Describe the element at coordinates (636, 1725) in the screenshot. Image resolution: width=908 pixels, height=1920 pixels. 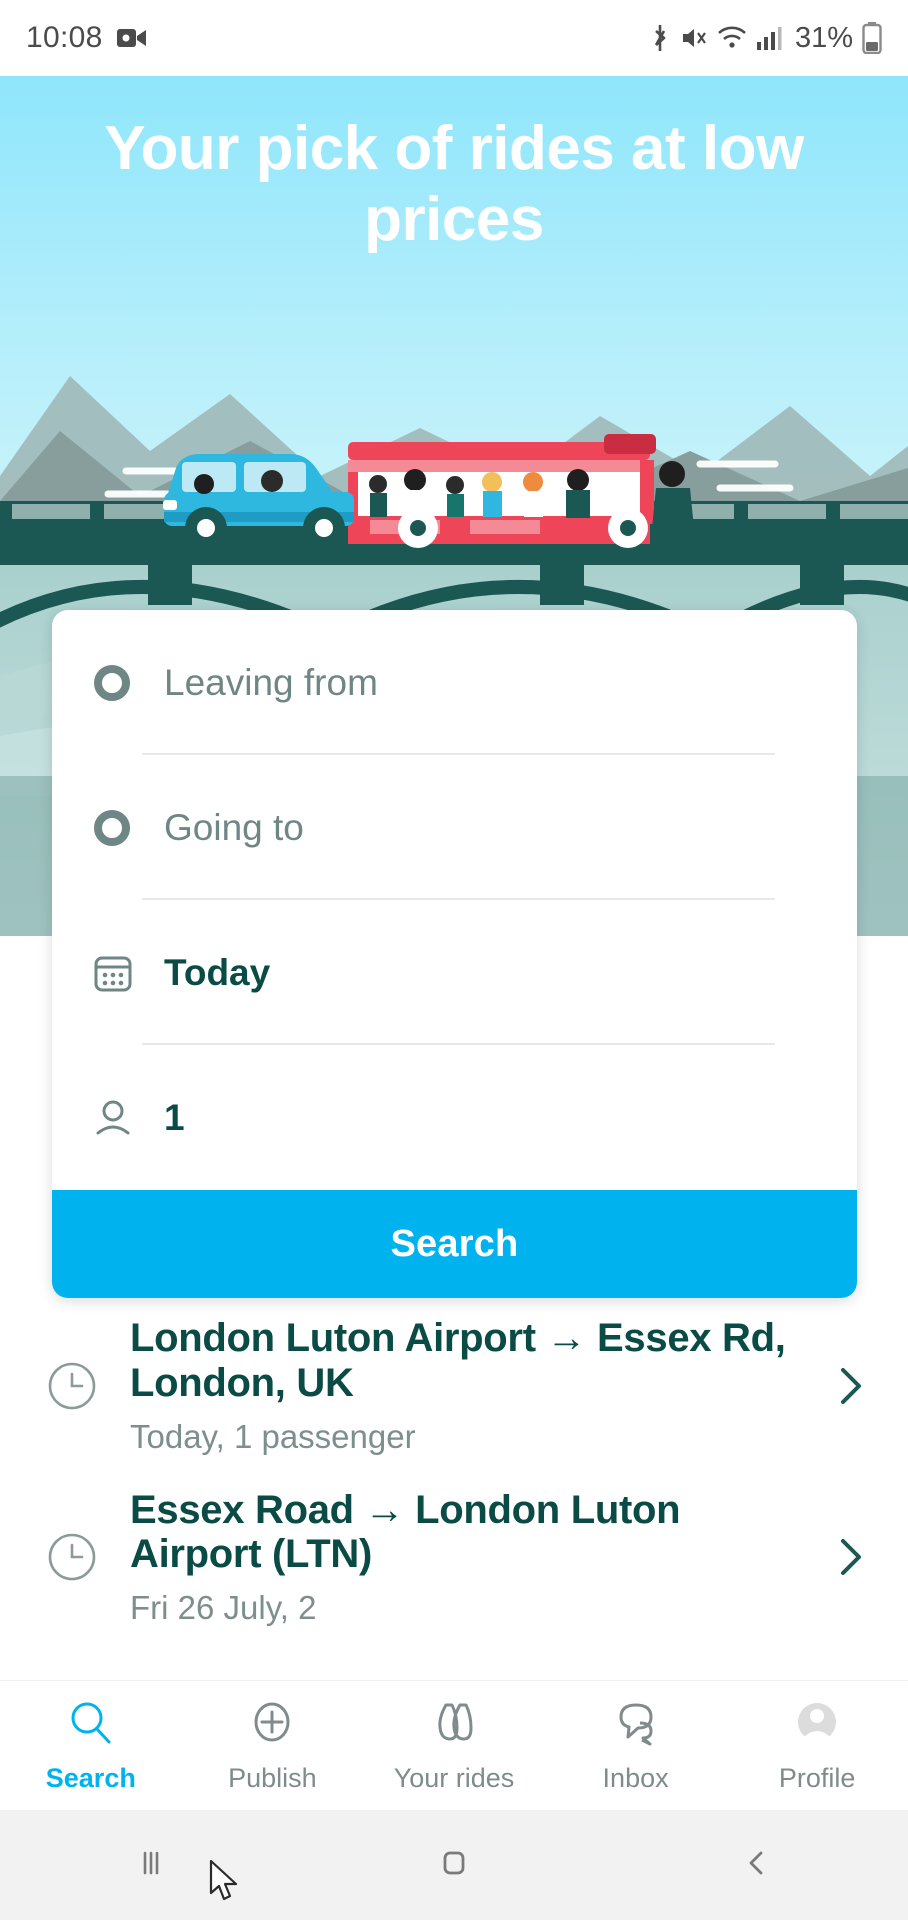
I see `chat-bubble-icon` at that location.